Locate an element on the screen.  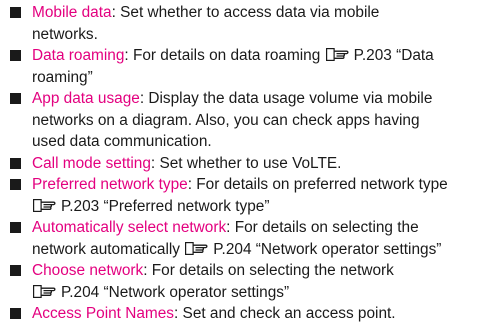
item-term: Access Point Names is located at coordinates (103, 313).